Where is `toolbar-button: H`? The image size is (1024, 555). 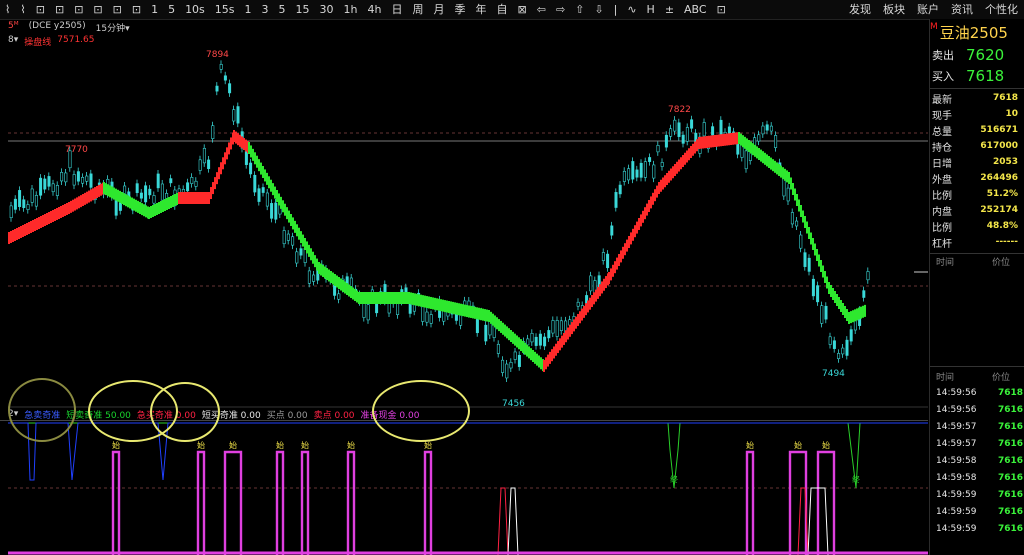
toolbar-button: H is located at coordinates (651, 9).